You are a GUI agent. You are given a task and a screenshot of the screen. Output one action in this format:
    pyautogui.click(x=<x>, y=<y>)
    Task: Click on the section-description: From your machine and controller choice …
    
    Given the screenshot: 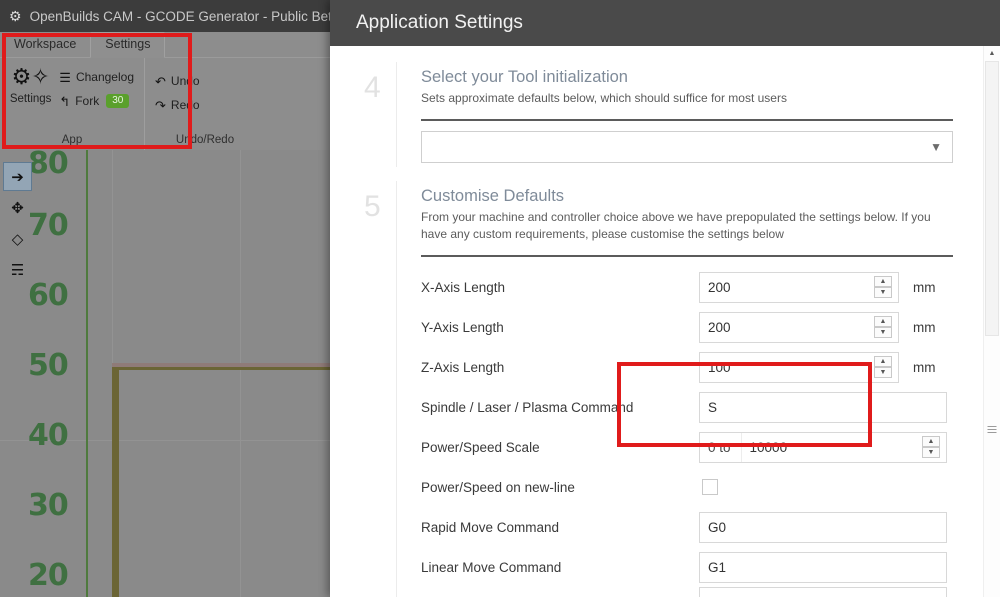 What is the action you would take?
    pyautogui.click(x=676, y=225)
    